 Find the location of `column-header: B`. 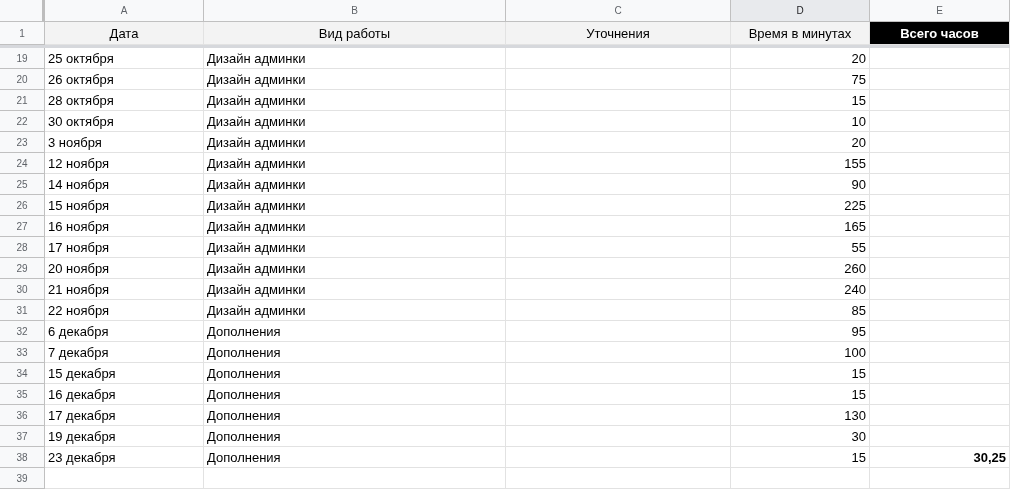

column-header: B is located at coordinates (355, 11).